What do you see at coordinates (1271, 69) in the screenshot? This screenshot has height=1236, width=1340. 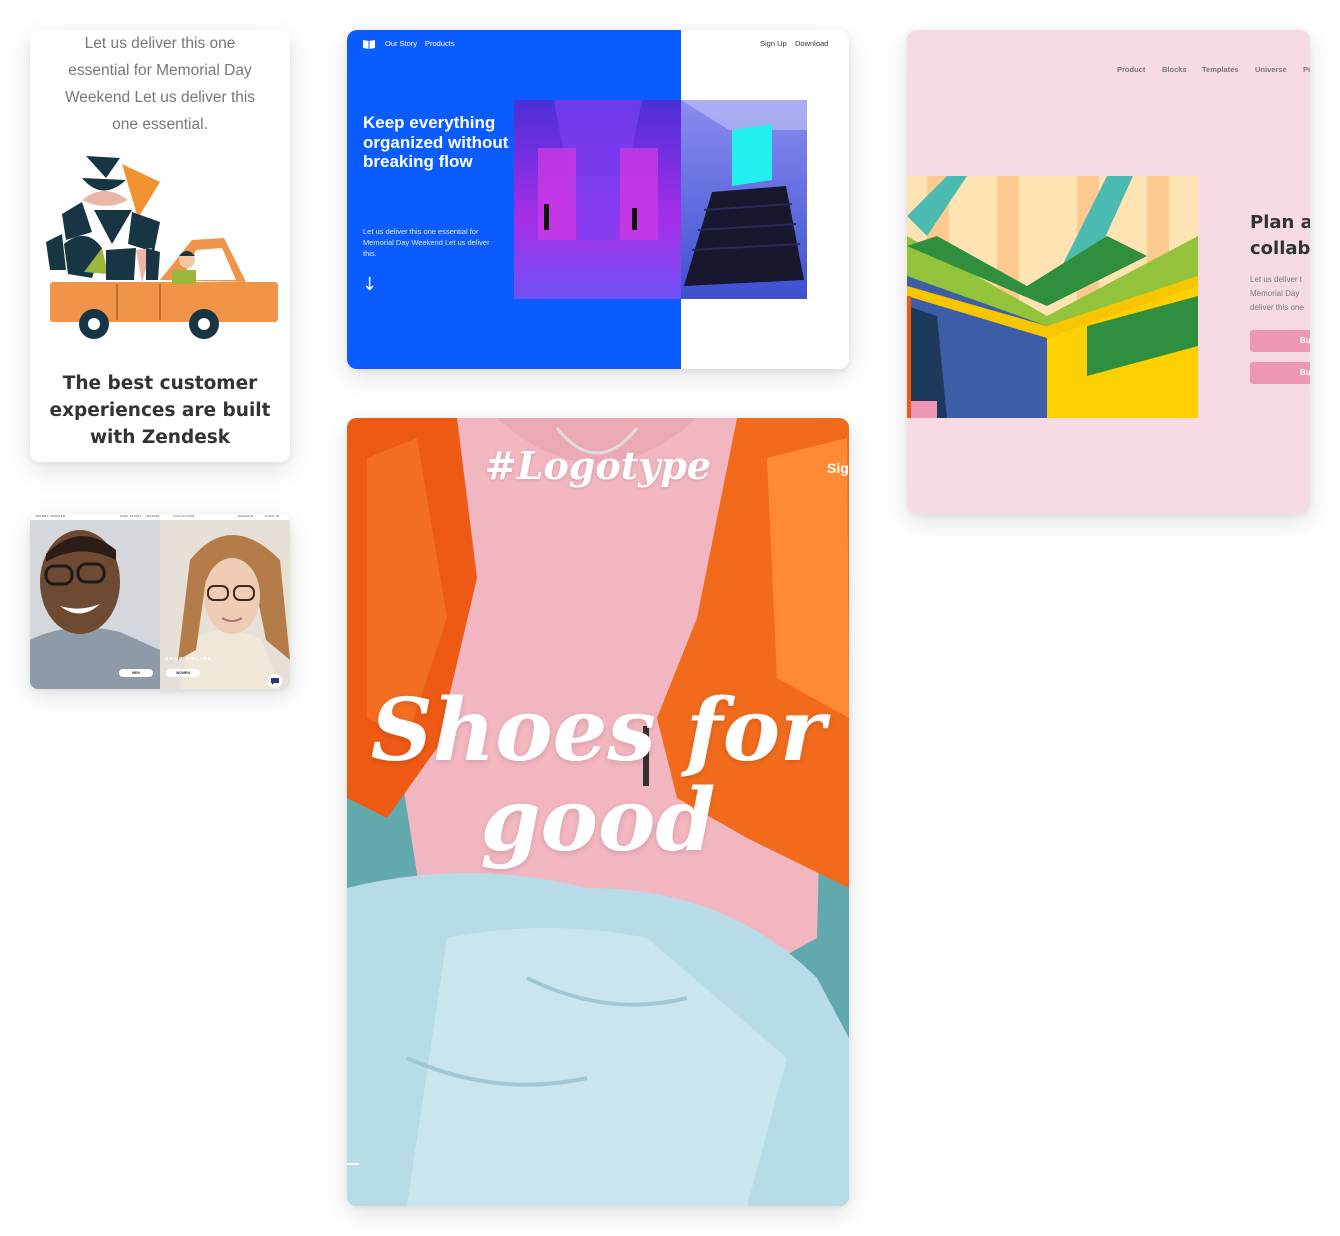 I see `nav-universe: Universe` at bounding box center [1271, 69].